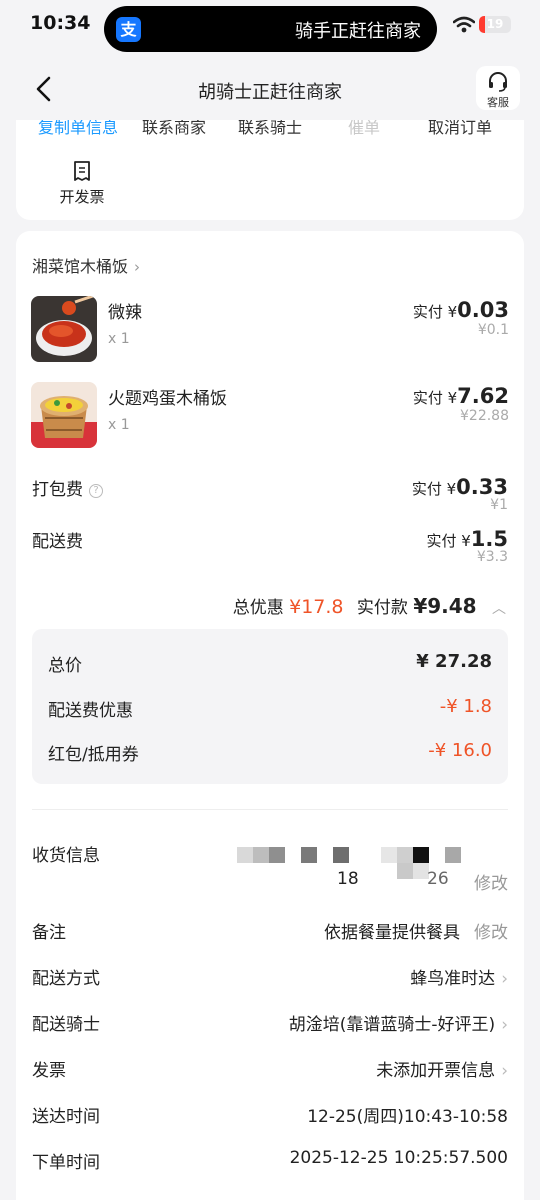  What do you see at coordinates (66, 979) in the screenshot?
I see `detail-label: 配送方式` at bounding box center [66, 979].